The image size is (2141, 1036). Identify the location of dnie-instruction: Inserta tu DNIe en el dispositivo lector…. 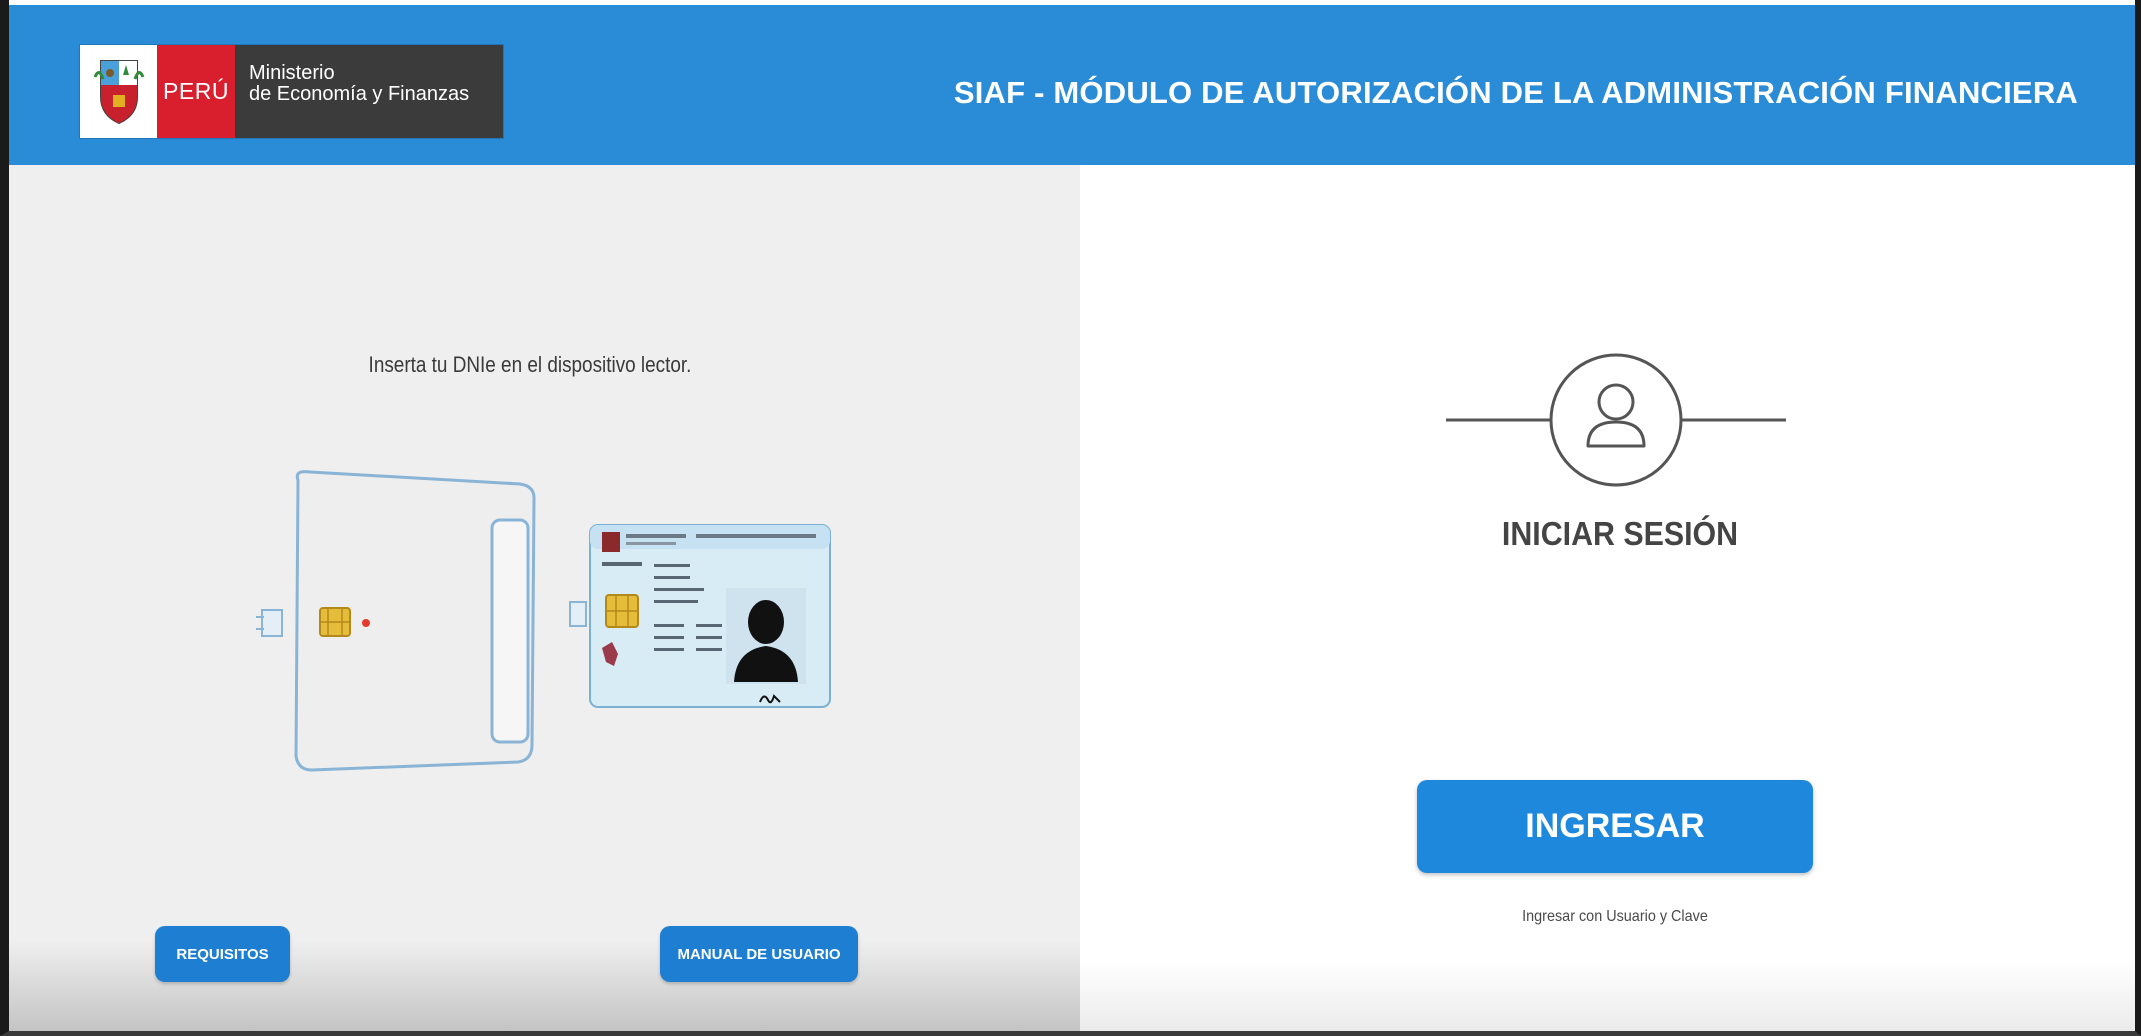
(530, 364).